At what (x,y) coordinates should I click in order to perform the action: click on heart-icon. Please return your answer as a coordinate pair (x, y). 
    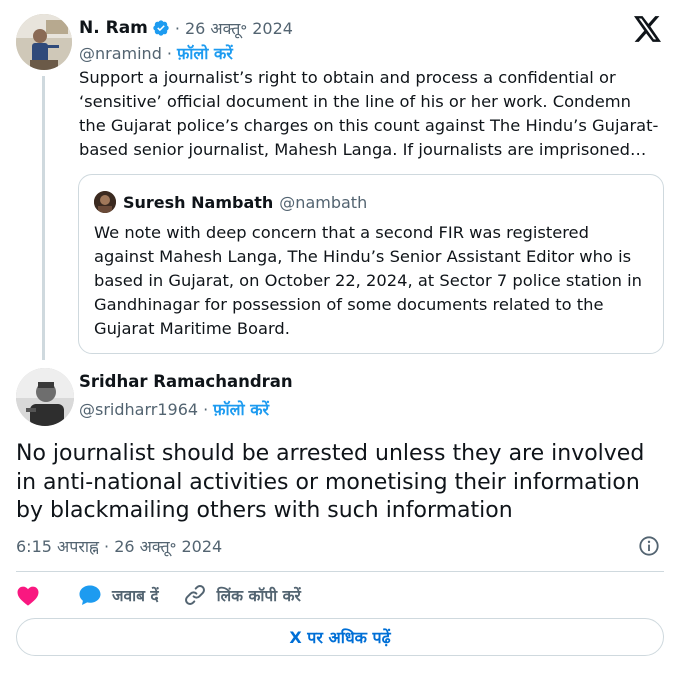
    Looking at the image, I should click on (28, 596).